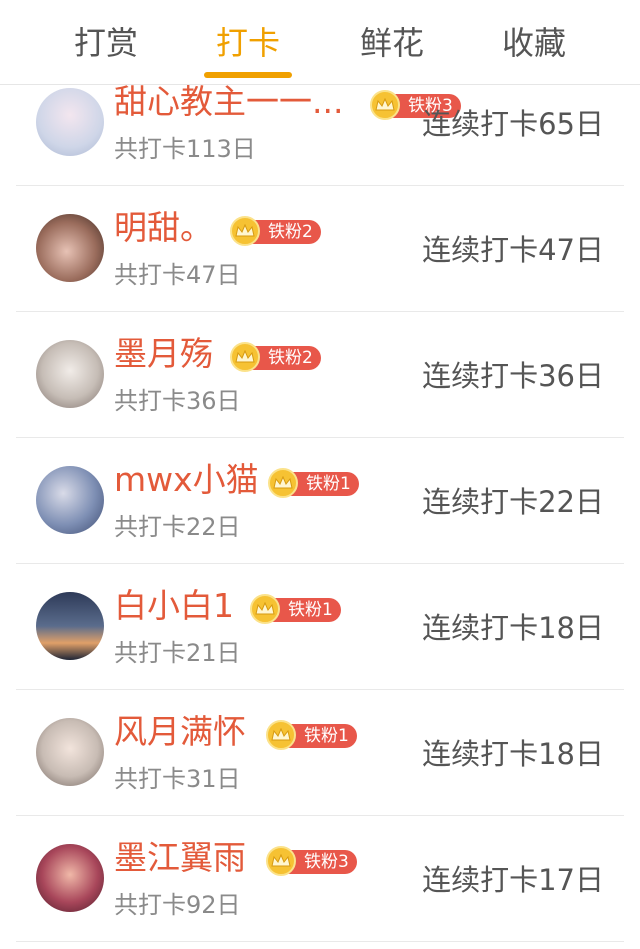  I want to click on tab-checkin-label: 打卡, so click(247, 43).